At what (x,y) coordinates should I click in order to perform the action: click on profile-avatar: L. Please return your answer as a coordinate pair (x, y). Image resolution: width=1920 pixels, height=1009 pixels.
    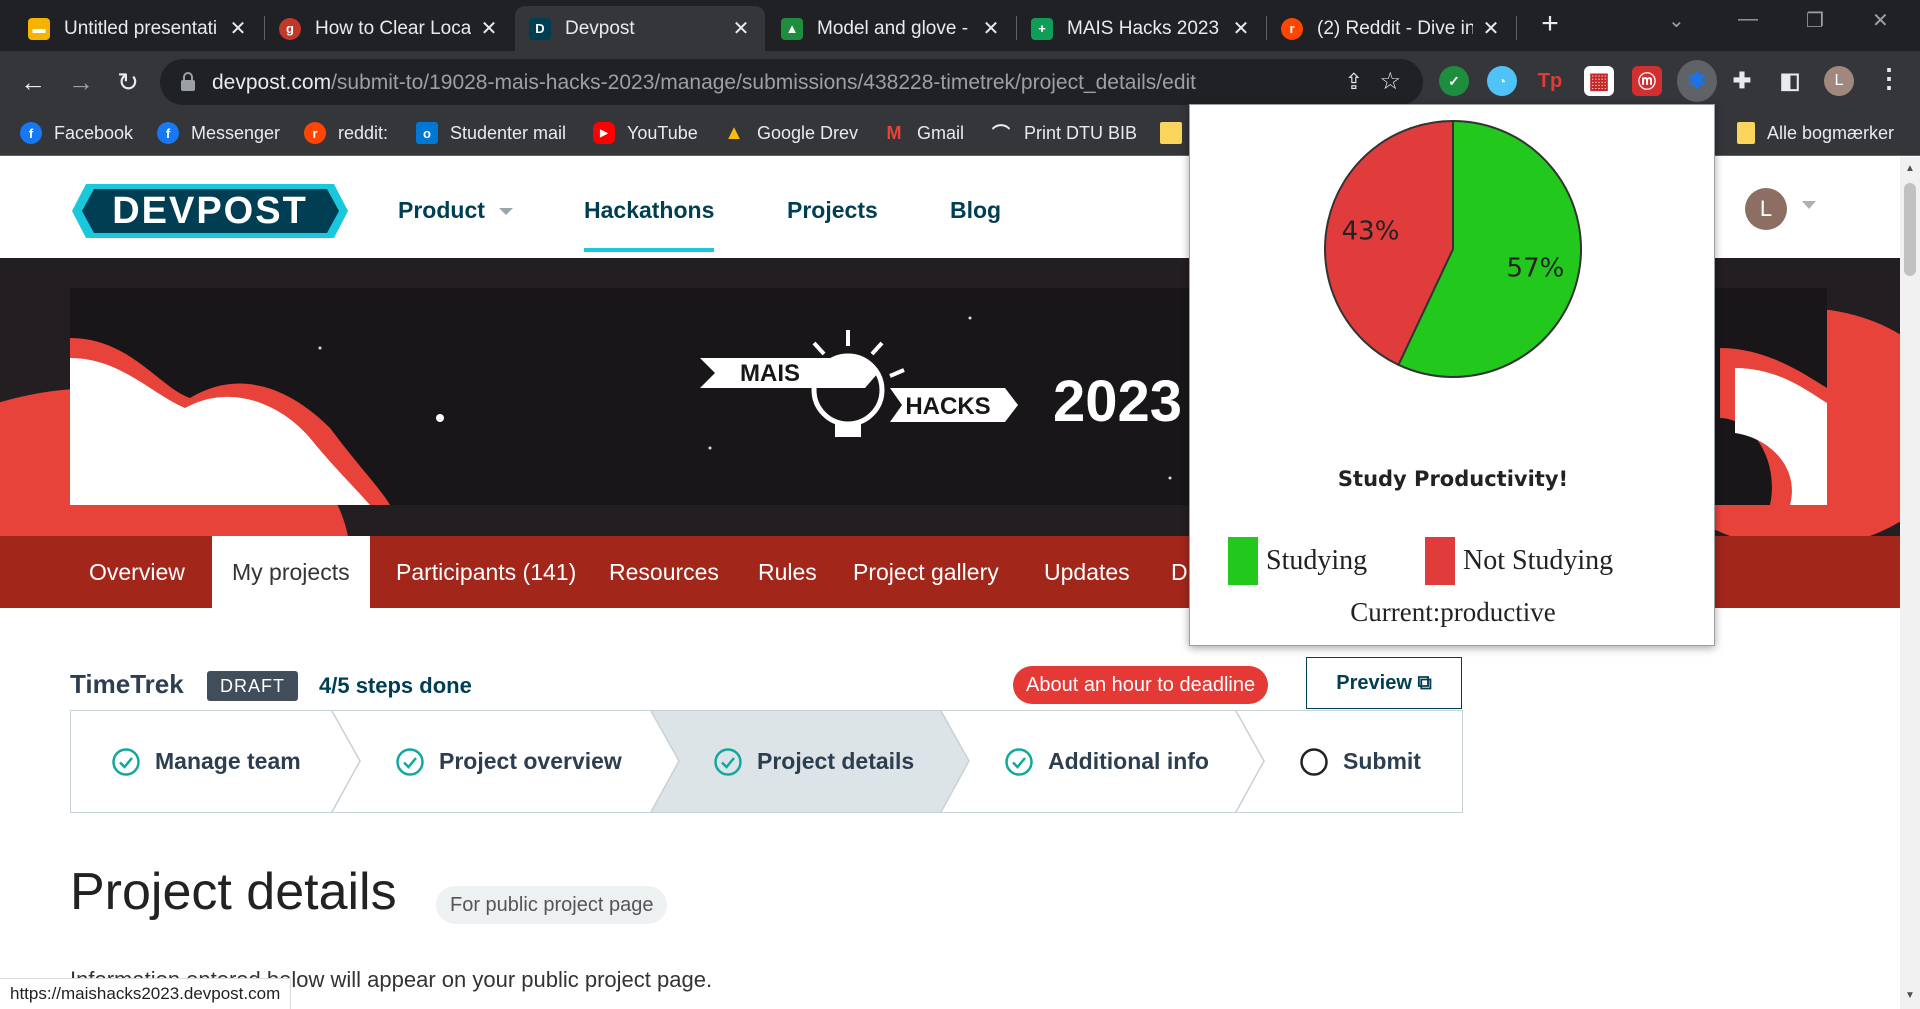
    Looking at the image, I should click on (1839, 81).